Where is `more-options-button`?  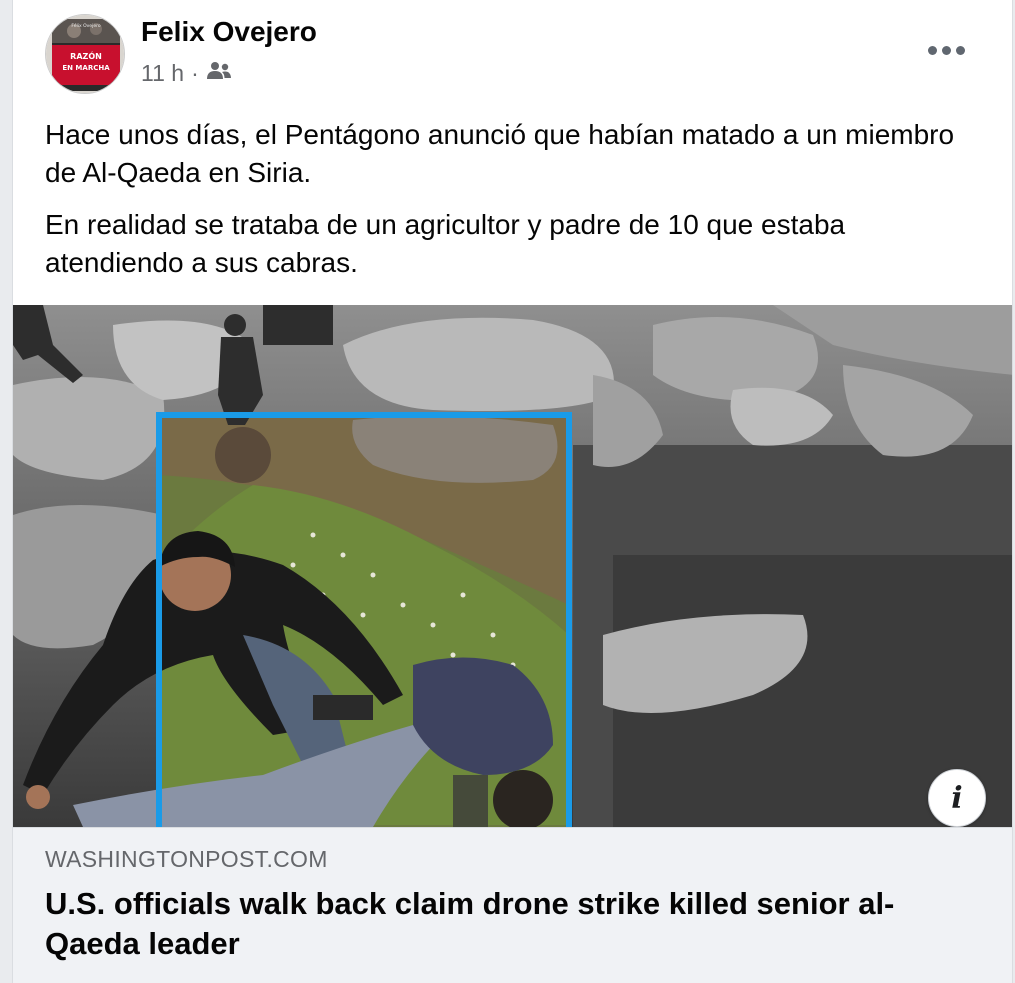
more-options-button is located at coordinates (946, 50).